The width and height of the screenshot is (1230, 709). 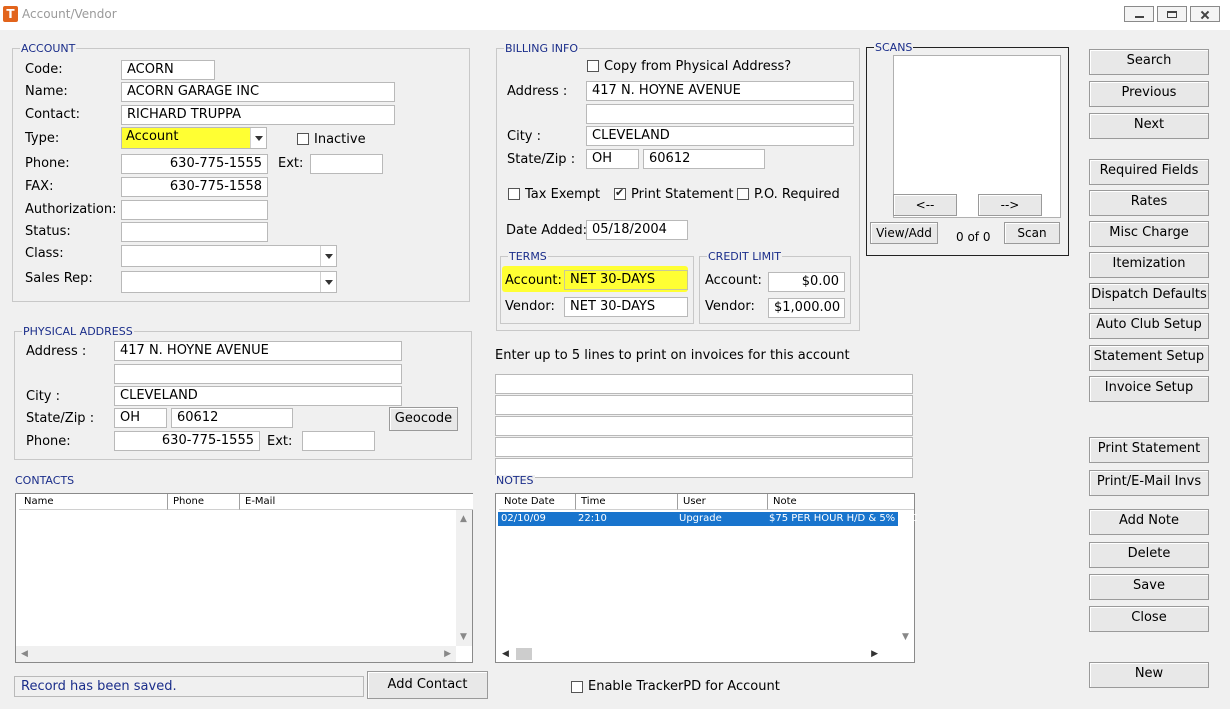 What do you see at coordinates (1149, 522) in the screenshot?
I see `add-note-button: Add Note` at bounding box center [1149, 522].